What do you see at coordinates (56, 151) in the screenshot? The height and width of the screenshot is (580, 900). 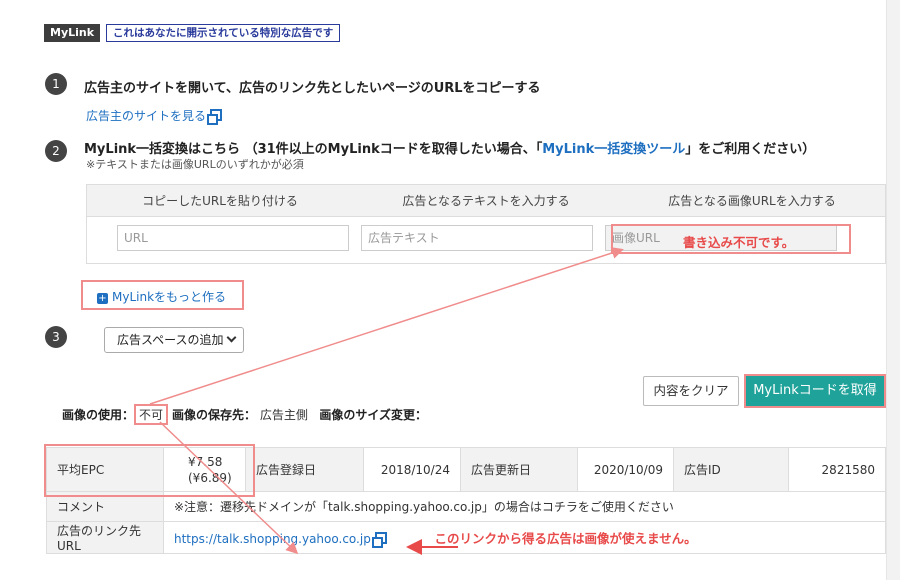 I see `step-2-number: 2` at bounding box center [56, 151].